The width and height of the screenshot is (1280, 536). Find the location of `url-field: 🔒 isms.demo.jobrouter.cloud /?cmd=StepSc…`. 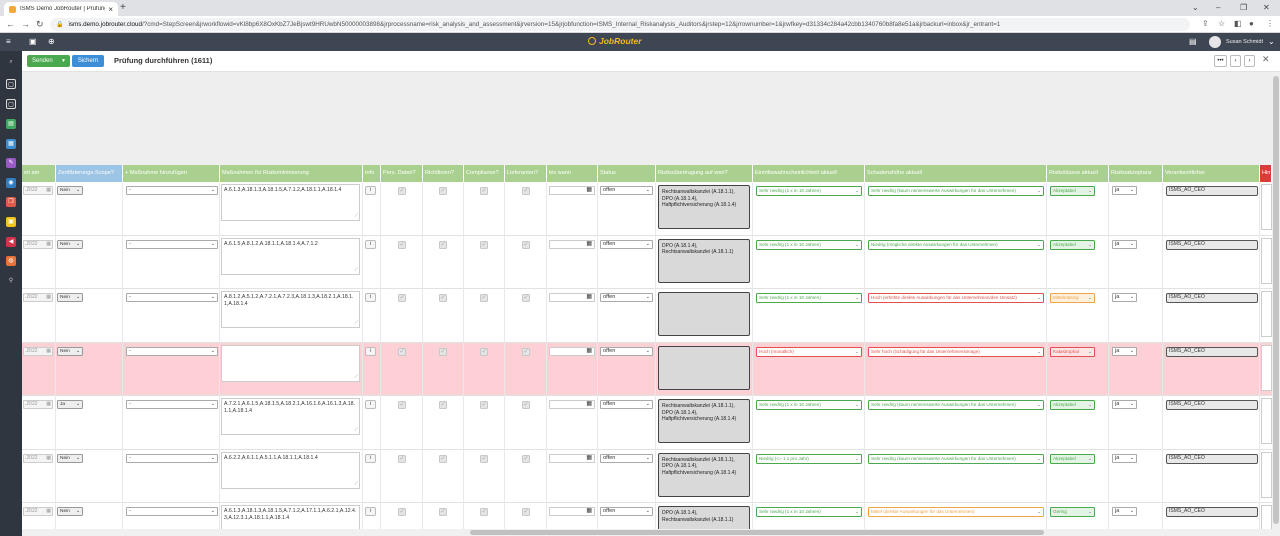

url-field: 🔒 isms.demo.jobrouter.cloud /?cmd=StepSc… is located at coordinates (620, 24).